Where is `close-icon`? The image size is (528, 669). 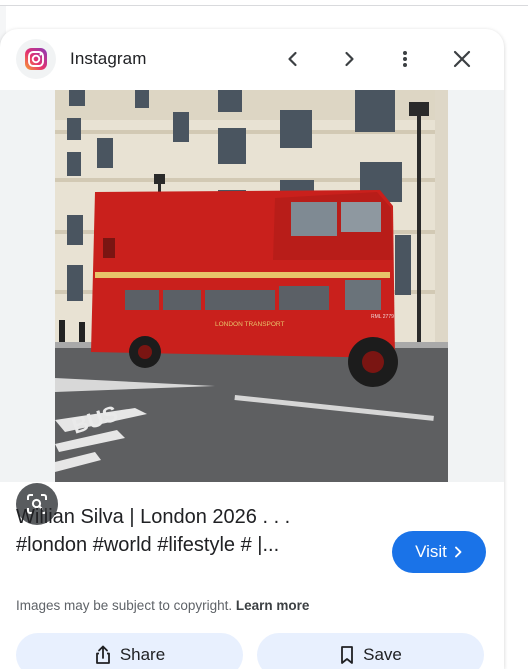 close-icon is located at coordinates (462, 59).